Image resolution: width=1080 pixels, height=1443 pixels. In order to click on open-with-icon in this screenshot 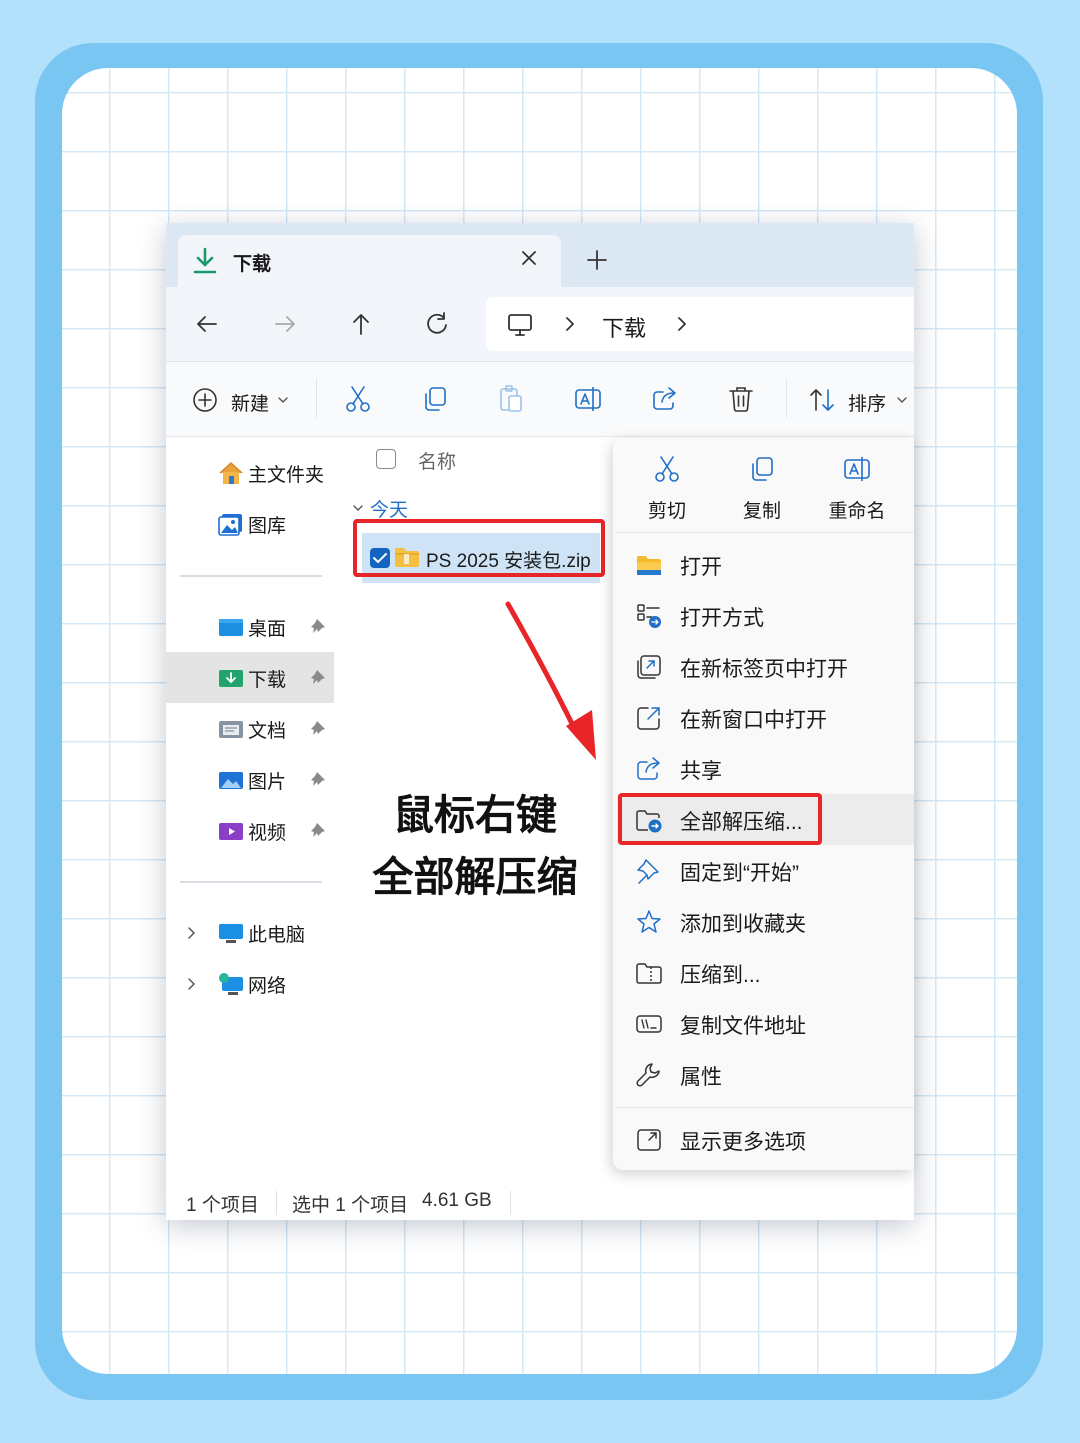, I will do `click(649, 616)`.